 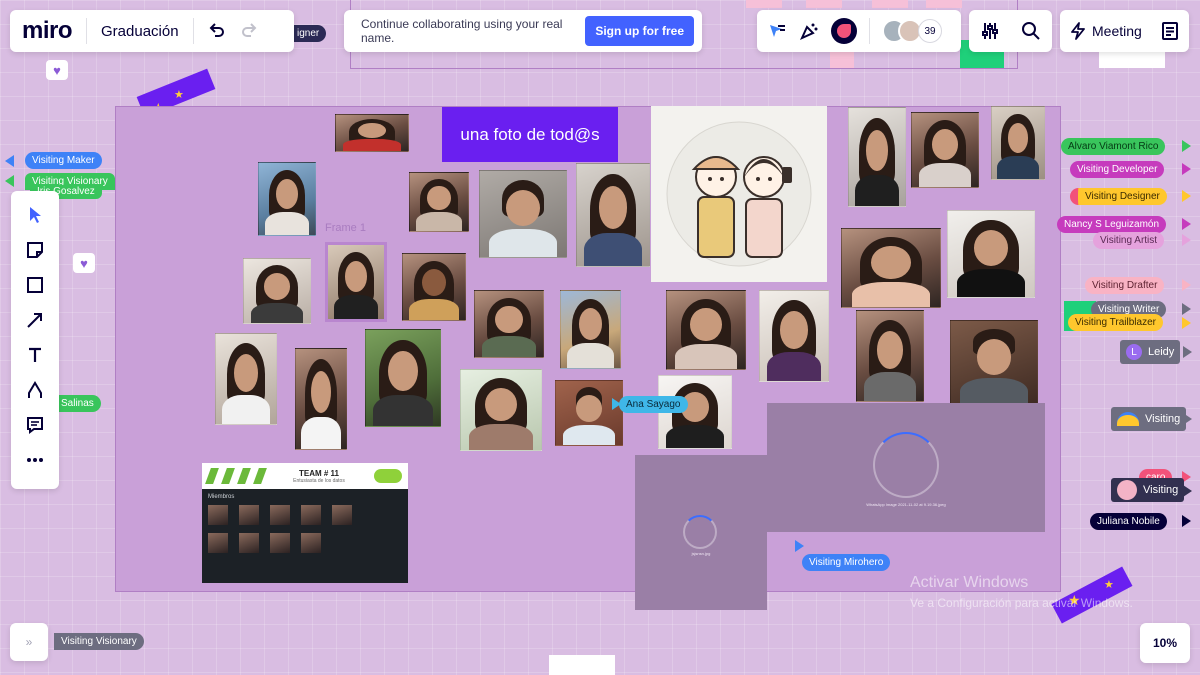 I want to click on search-icon, so click(x=1031, y=31).